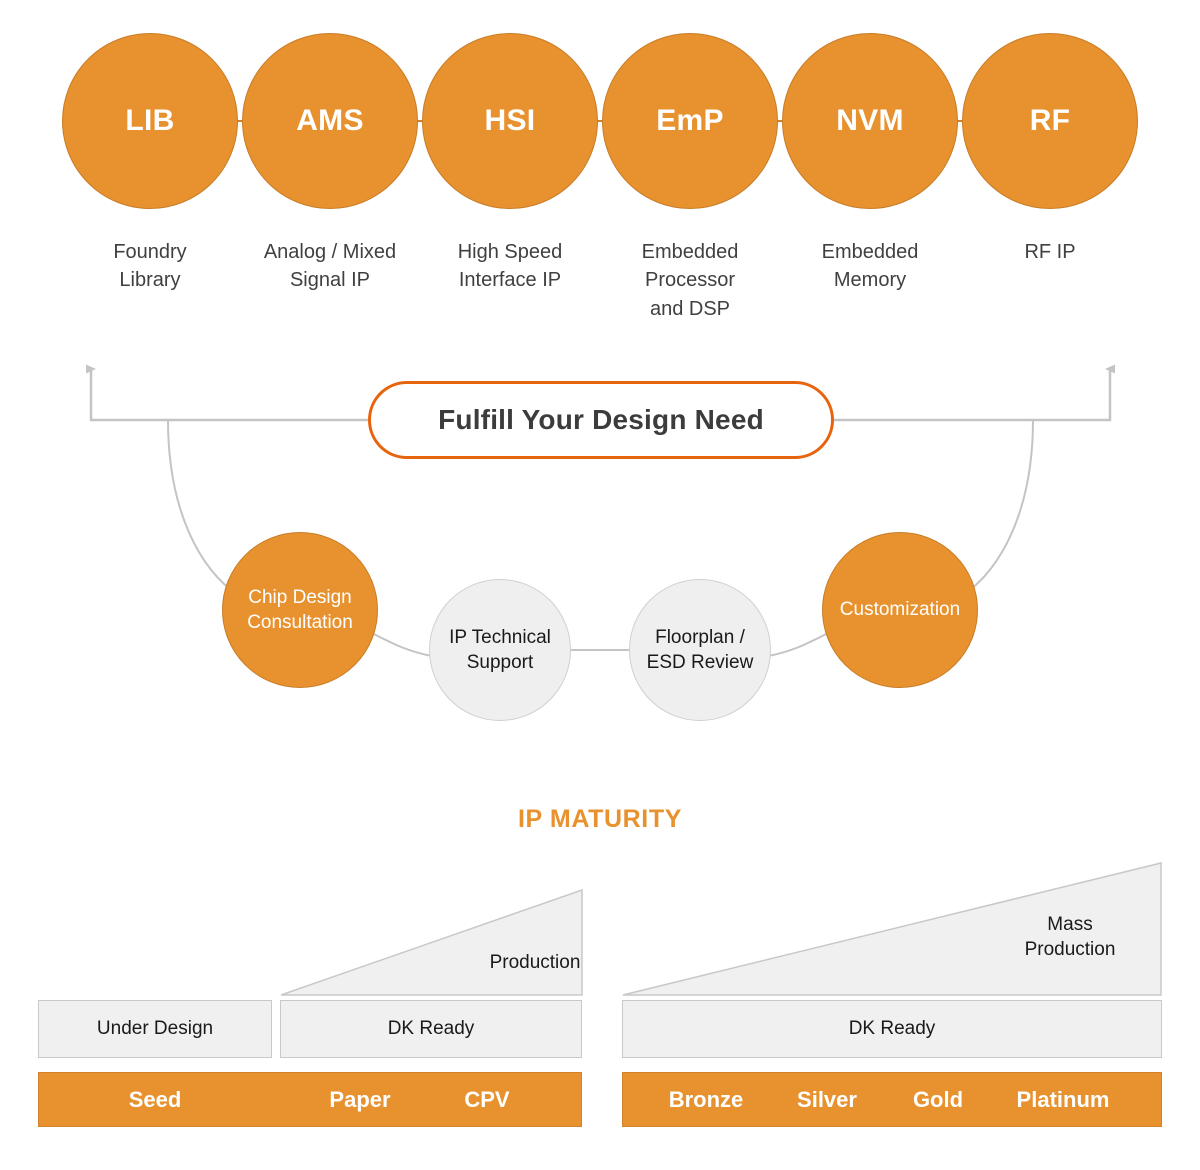 This screenshot has width=1200, height=1170. I want to click on ip-circle-abbr: RF, so click(1050, 120).